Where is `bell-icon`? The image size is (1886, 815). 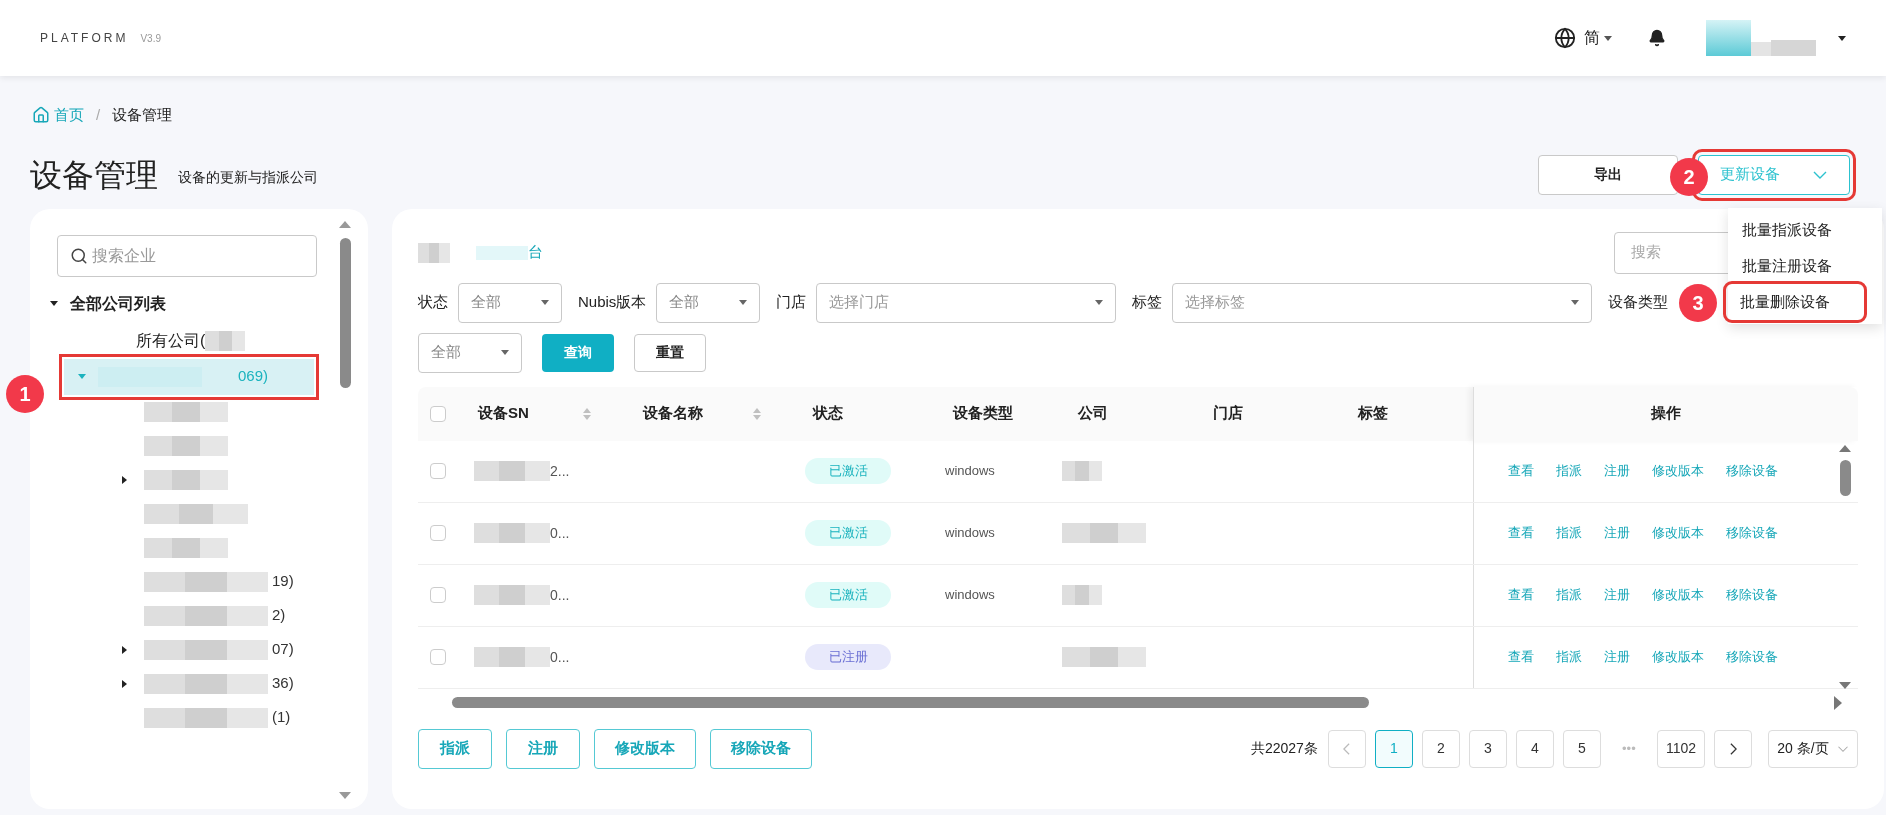
bell-icon is located at coordinates (1657, 38).